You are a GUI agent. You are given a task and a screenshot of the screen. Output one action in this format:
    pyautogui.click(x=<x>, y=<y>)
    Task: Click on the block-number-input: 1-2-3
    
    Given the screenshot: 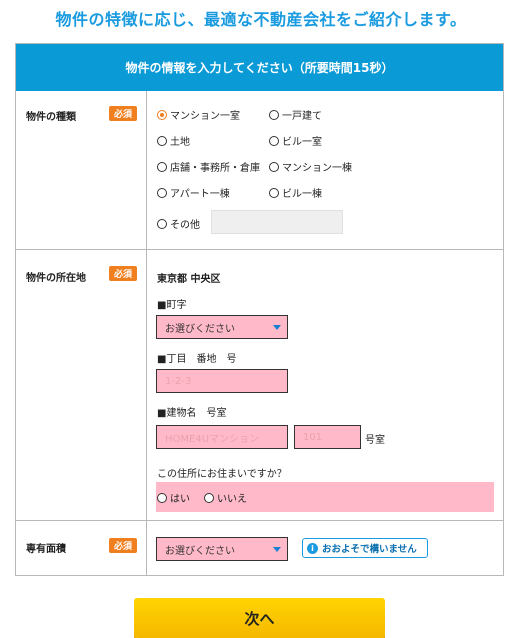 What is the action you would take?
    pyautogui.click(x=222, y=381)
    